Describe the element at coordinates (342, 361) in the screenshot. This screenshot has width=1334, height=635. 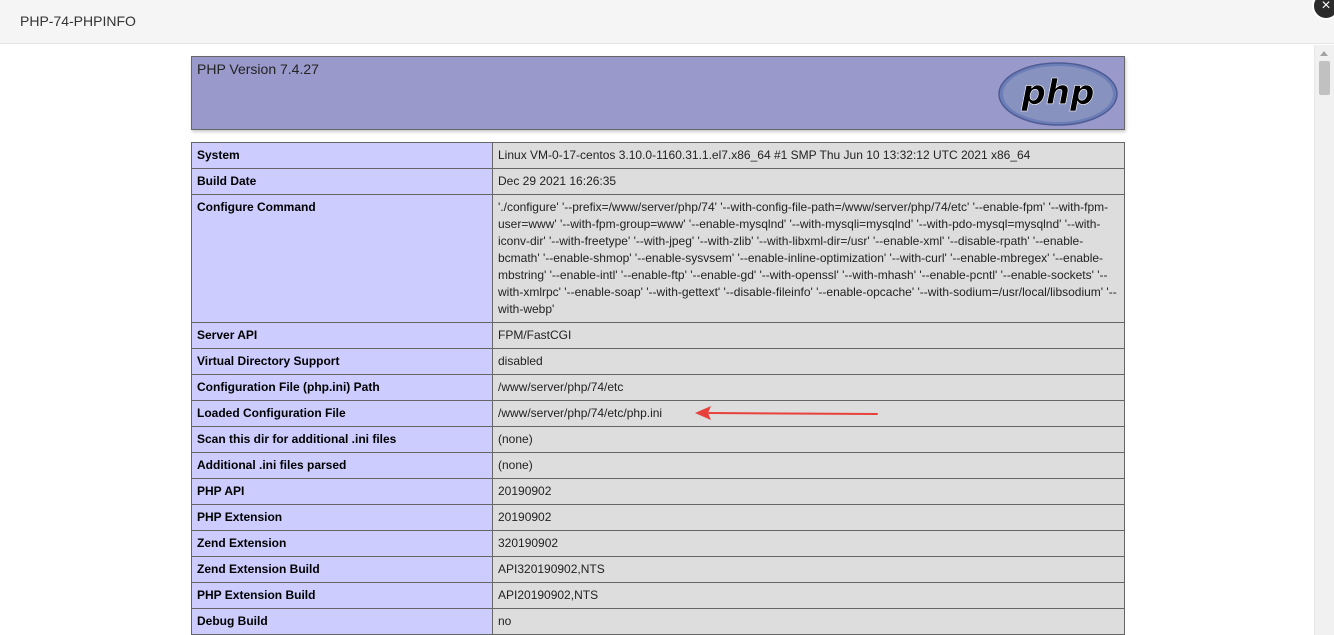
I see `info-key: Virtual Directory Support` at that location.